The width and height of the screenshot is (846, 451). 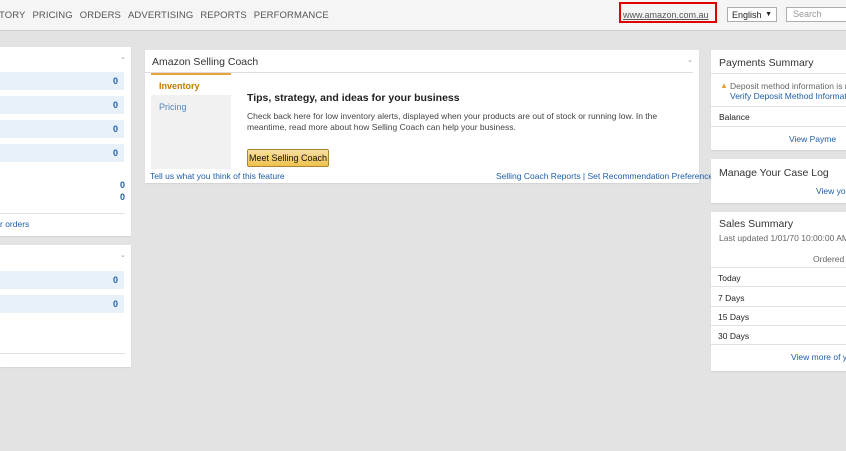 What do you see at coordinates (205, 62) in the screenshot?
I see `widget-title: Amazon Selling Coach` at bounding box center [205, 62].